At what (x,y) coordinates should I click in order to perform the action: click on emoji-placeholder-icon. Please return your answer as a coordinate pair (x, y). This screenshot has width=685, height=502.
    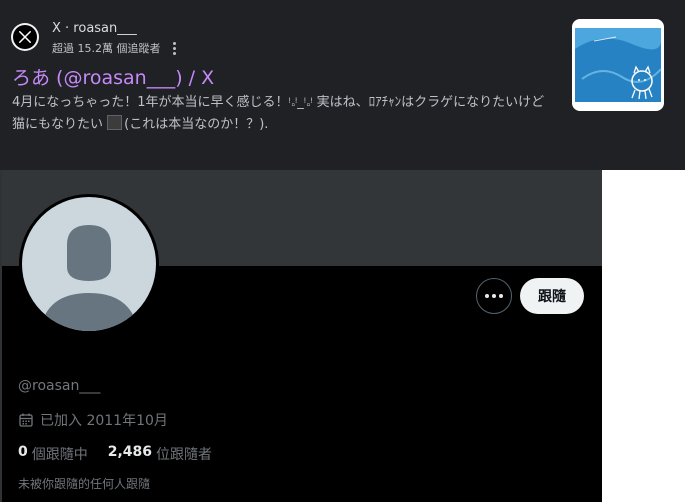
    Looking at the image, I should click on (115, 122).